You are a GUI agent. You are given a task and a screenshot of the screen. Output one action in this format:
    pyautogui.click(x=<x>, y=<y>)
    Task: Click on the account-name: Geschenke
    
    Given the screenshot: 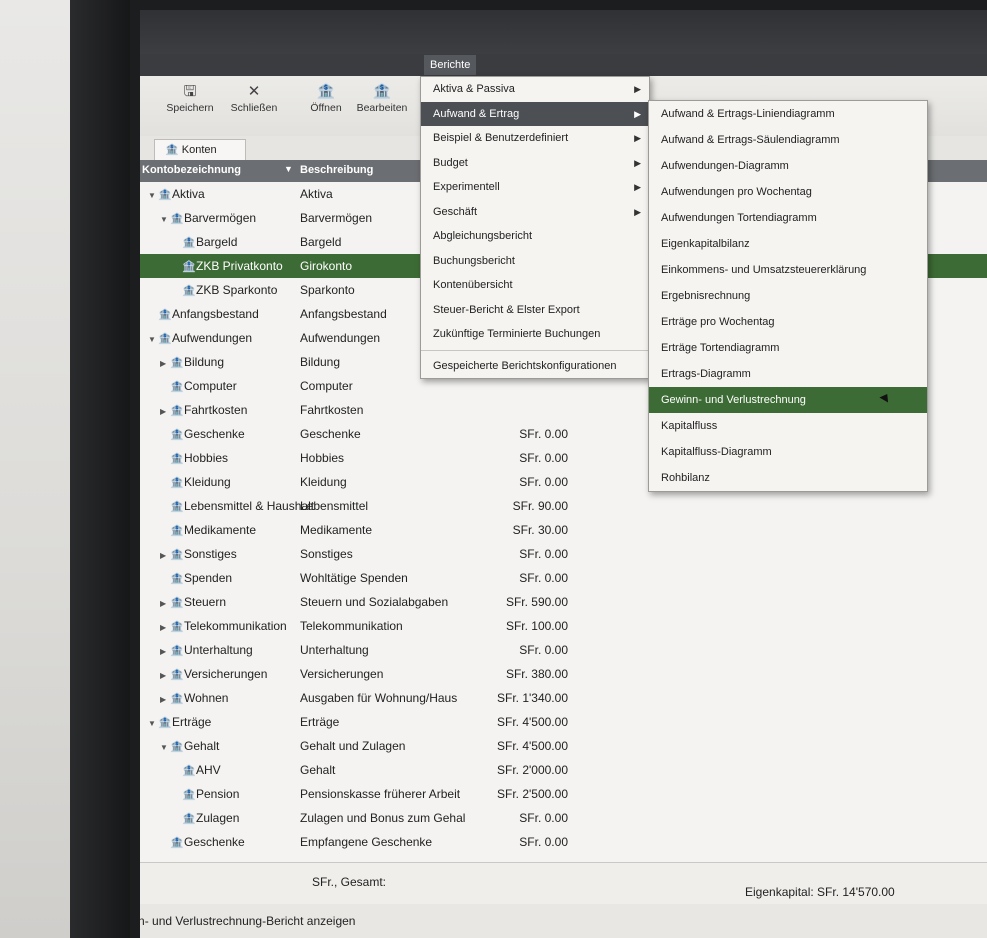 What is the action you would take?
    pyautogui.click(x=214, y=842)
    